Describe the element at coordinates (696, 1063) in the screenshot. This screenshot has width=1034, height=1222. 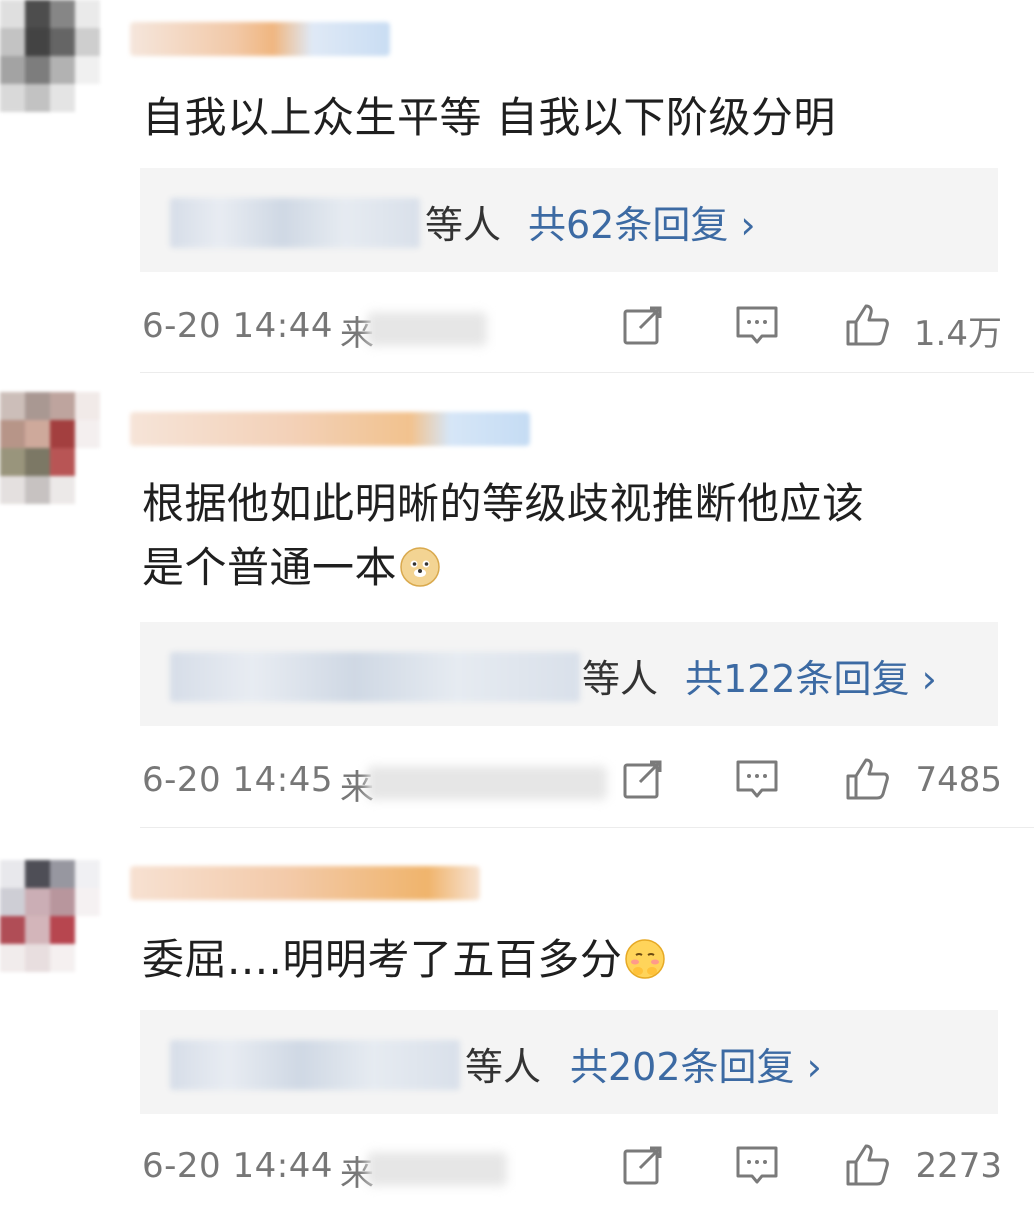
I see `reply-count-link: 共202条回复 ›` at that location.